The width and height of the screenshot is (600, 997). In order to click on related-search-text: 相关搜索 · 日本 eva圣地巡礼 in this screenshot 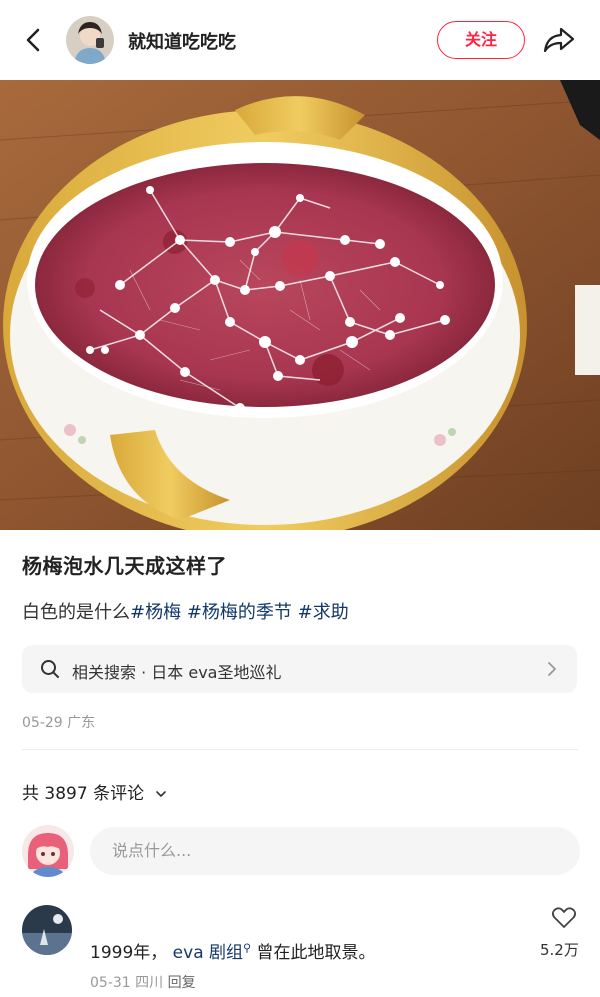, I will do `click(177, 672)`.